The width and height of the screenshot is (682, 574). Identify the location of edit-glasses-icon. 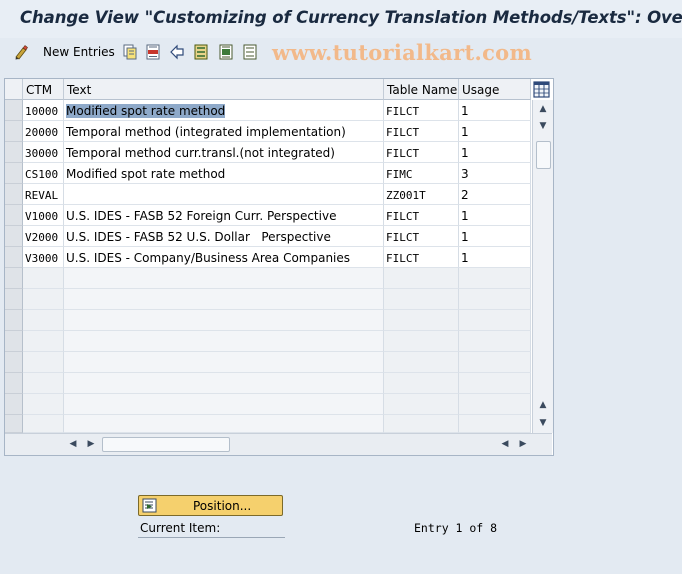
(22, 52).